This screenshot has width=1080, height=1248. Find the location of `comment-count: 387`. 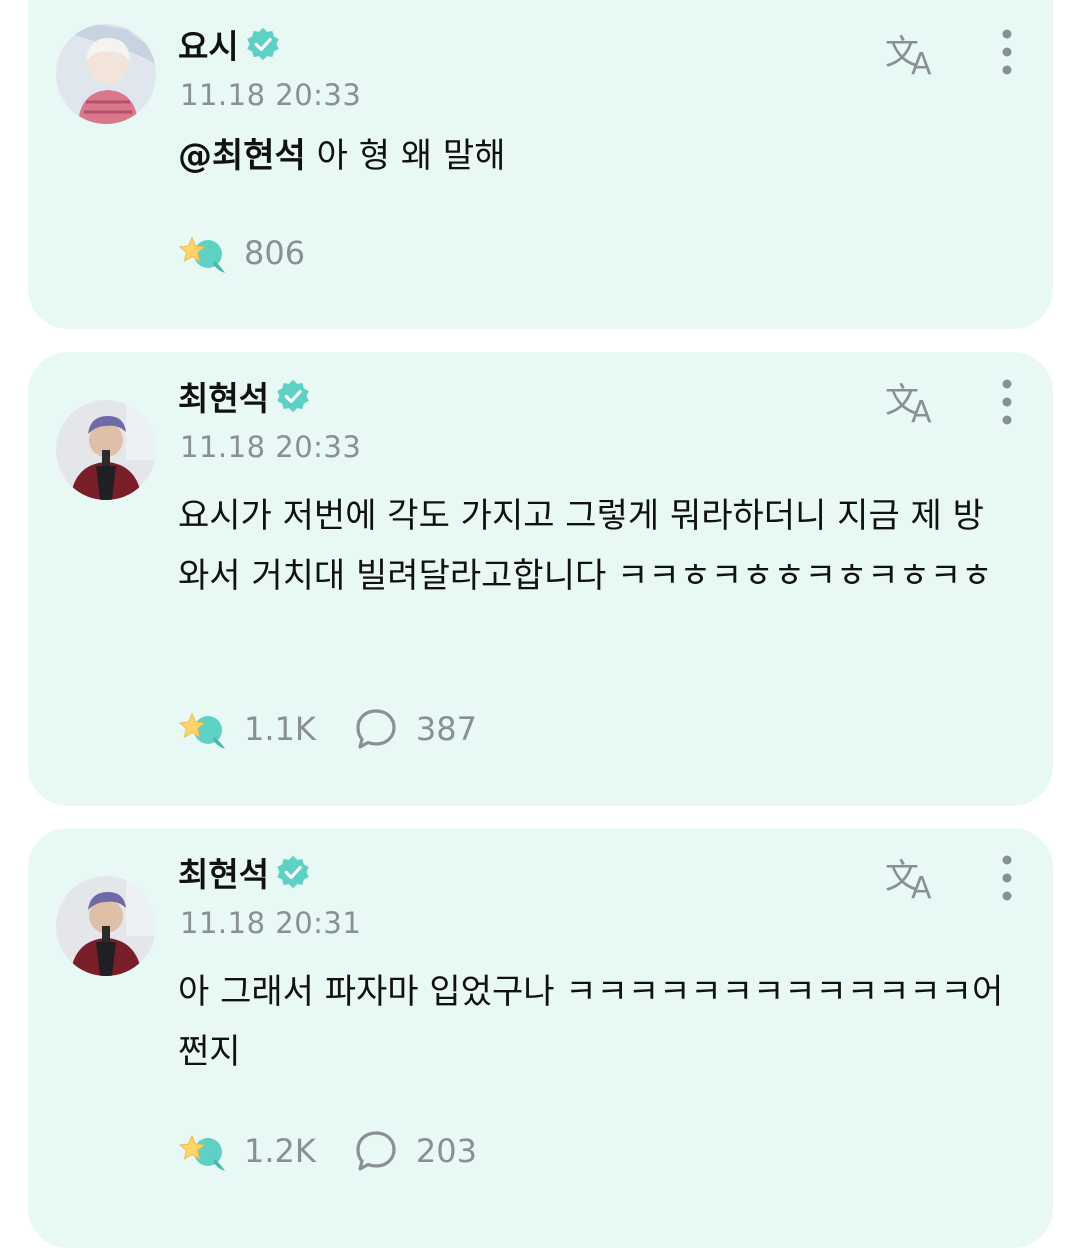

comment-count: 387 is located at coordinates (446, 729).